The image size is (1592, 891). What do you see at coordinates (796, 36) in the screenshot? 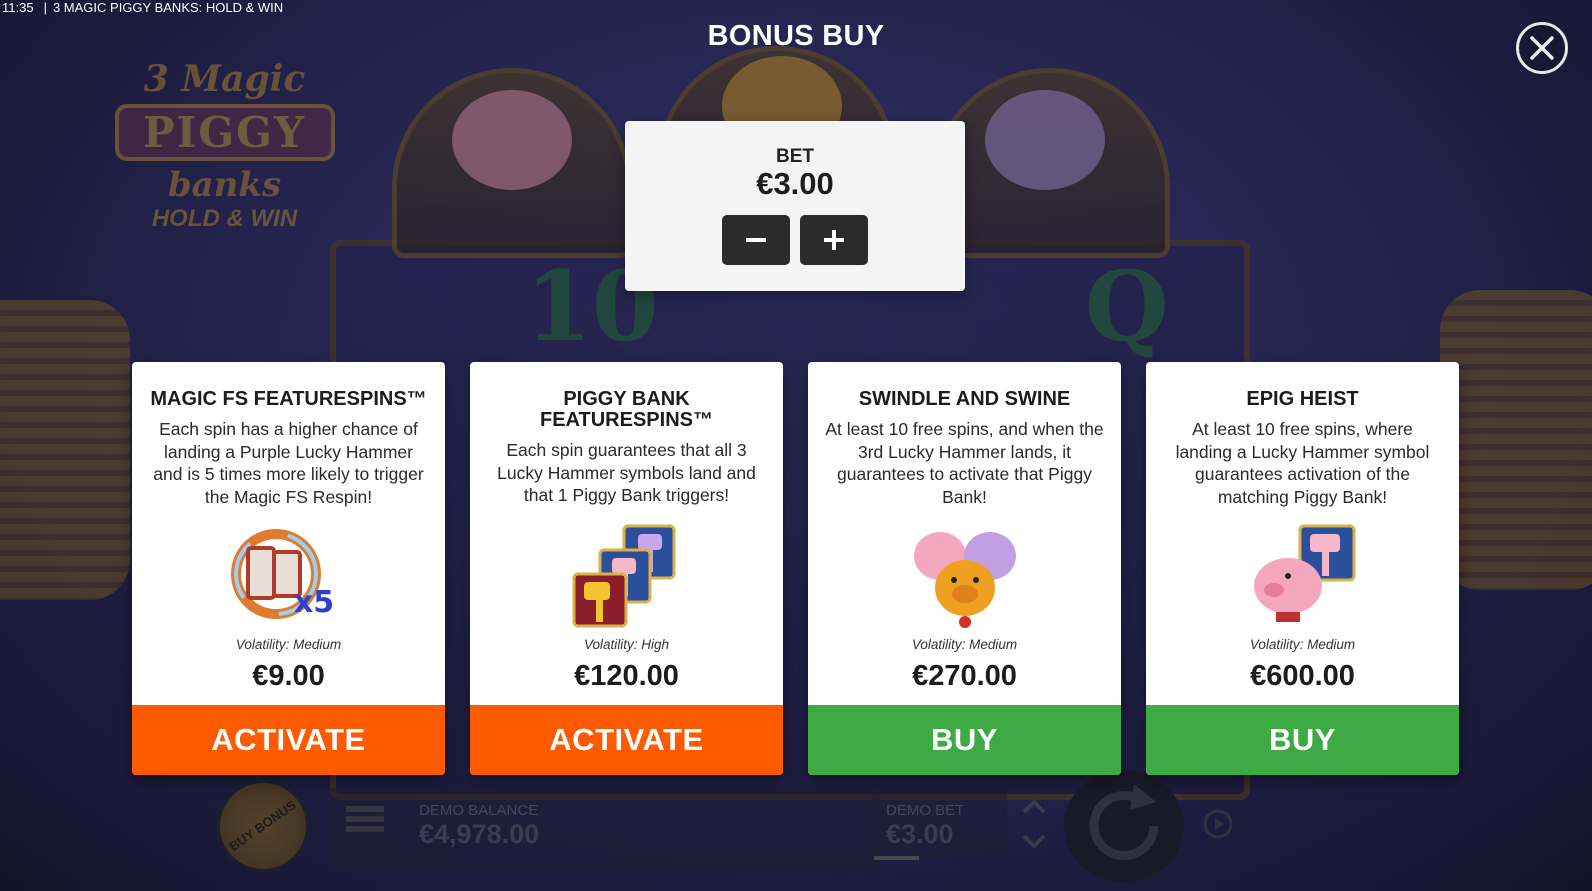
I see `modal-title: BONUS BUY` at bounding box center [796, 36].